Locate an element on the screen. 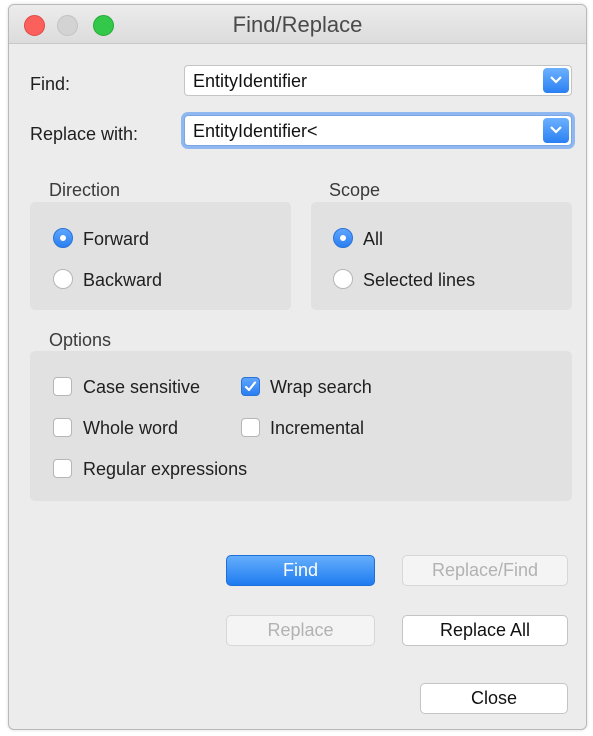  direction-backward-label: Backward is located at coordinates (122, 280).